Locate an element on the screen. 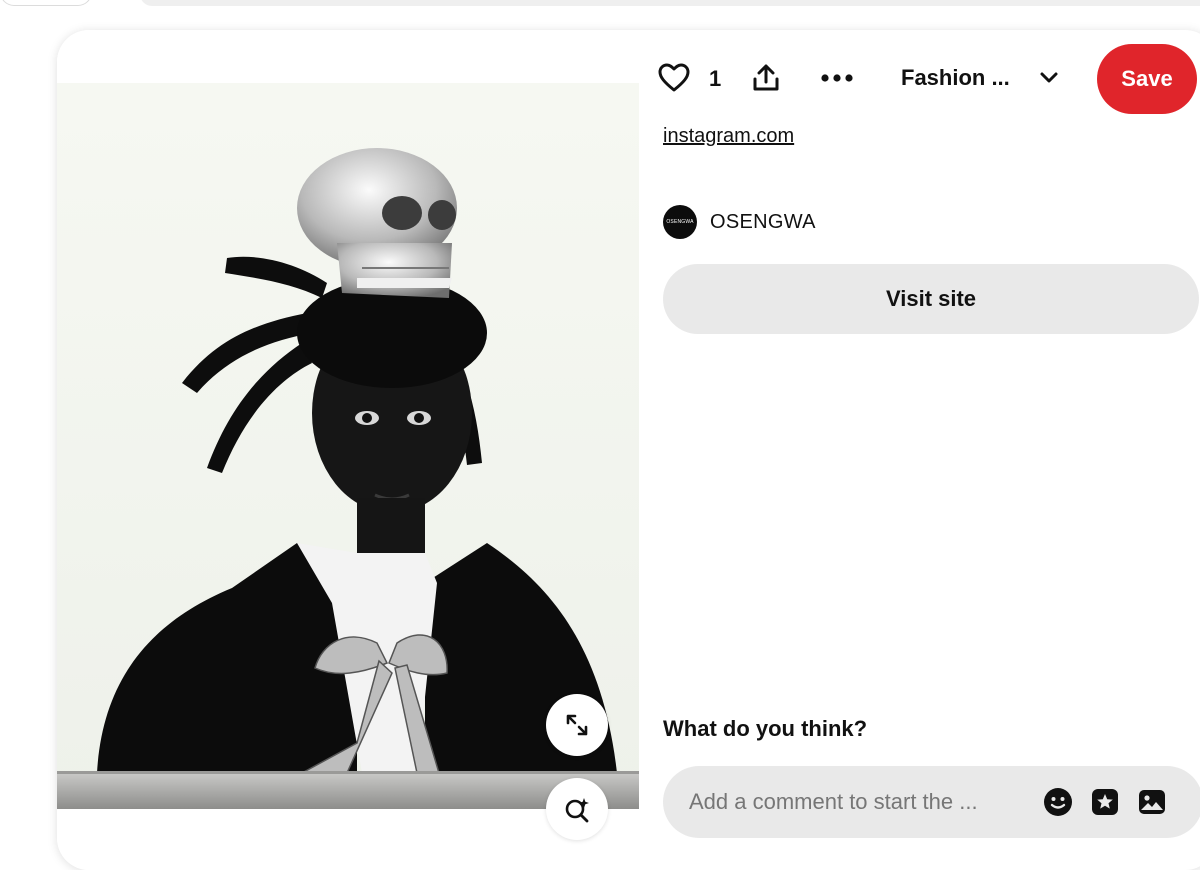 The width and height of the screenshot is (1200, 870). comment-input is located at coordinates (859, 802).